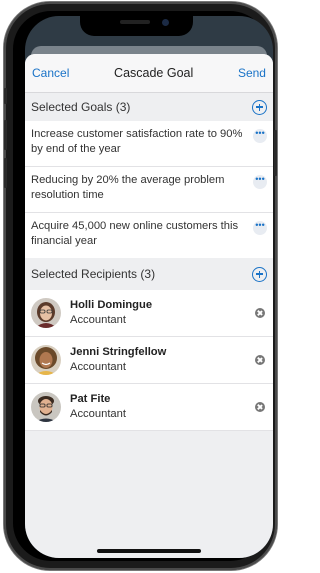 This screenshot has height=573, width=320. Describe the element at coordinates (149, 551) in the screenshot. I see `home-indicator` at that location.